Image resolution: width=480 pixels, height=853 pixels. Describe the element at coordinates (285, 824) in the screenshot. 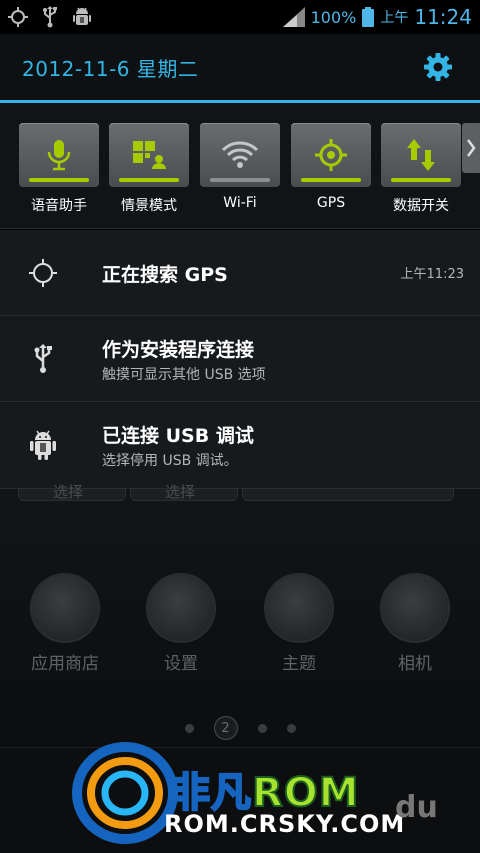

I see `watermark-url: ROM.CRSKY.COM` at that location.